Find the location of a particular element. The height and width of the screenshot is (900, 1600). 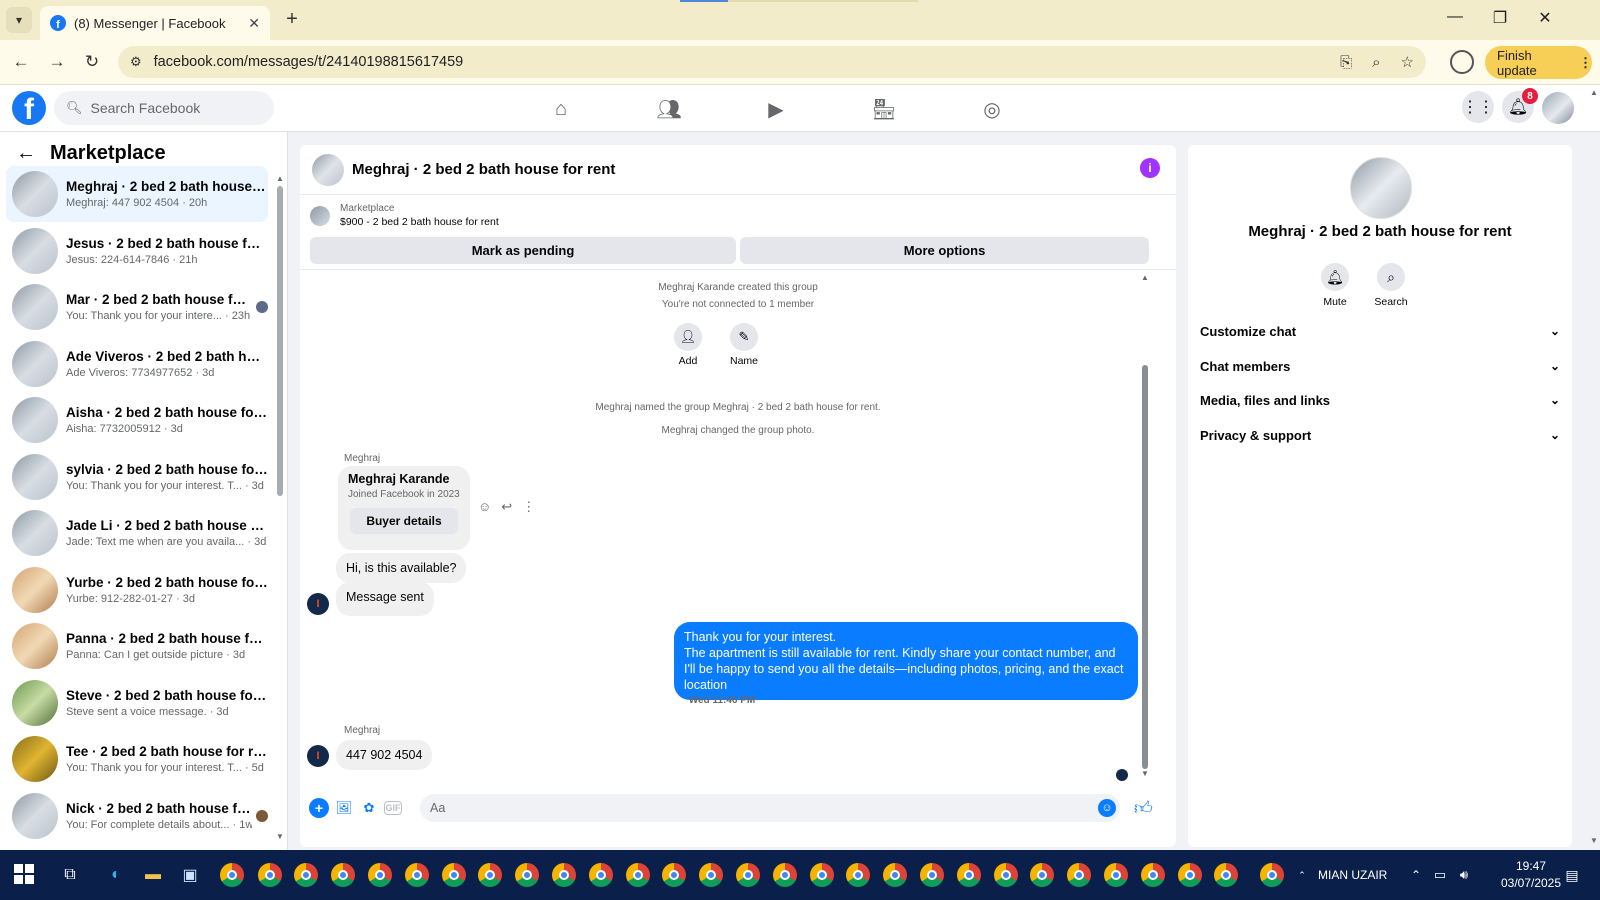

photo-icon: 🖼︎ is located at coordinates (344, 808).